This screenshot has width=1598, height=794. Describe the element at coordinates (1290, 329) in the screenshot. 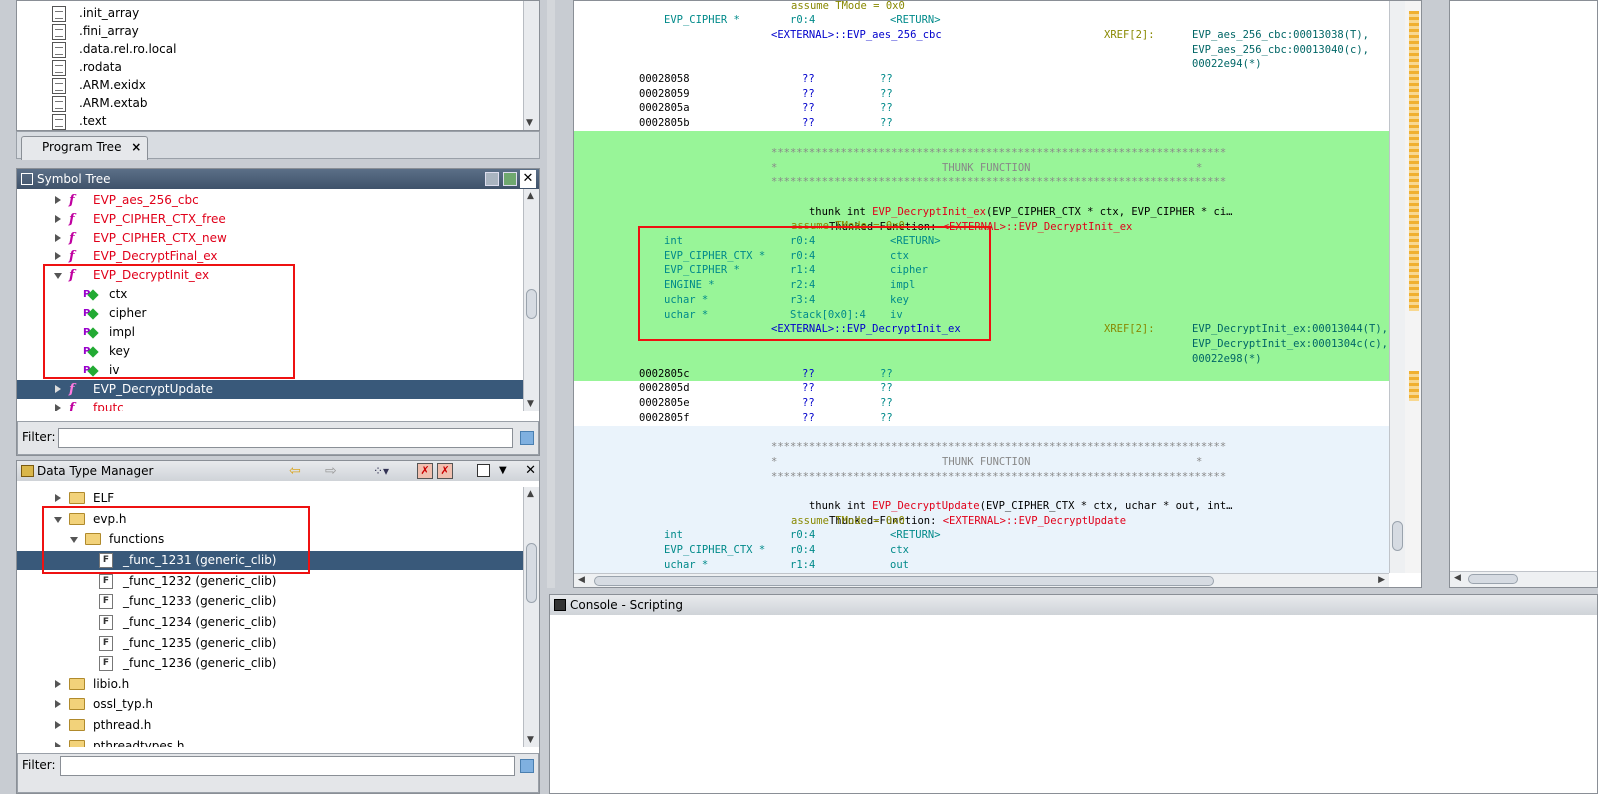

I see `xref-entry: EVP_DecryptInit_ex:00013044(T),` at that location.